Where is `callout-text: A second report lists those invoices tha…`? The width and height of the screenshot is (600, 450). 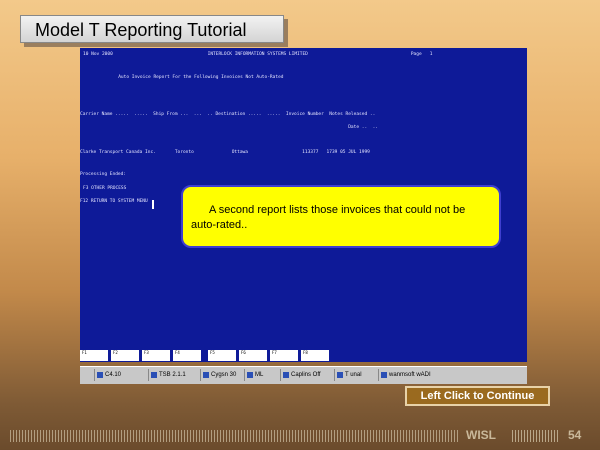 callout-text: A second report lists those invoices tha… is located at coordinates (328, 217).